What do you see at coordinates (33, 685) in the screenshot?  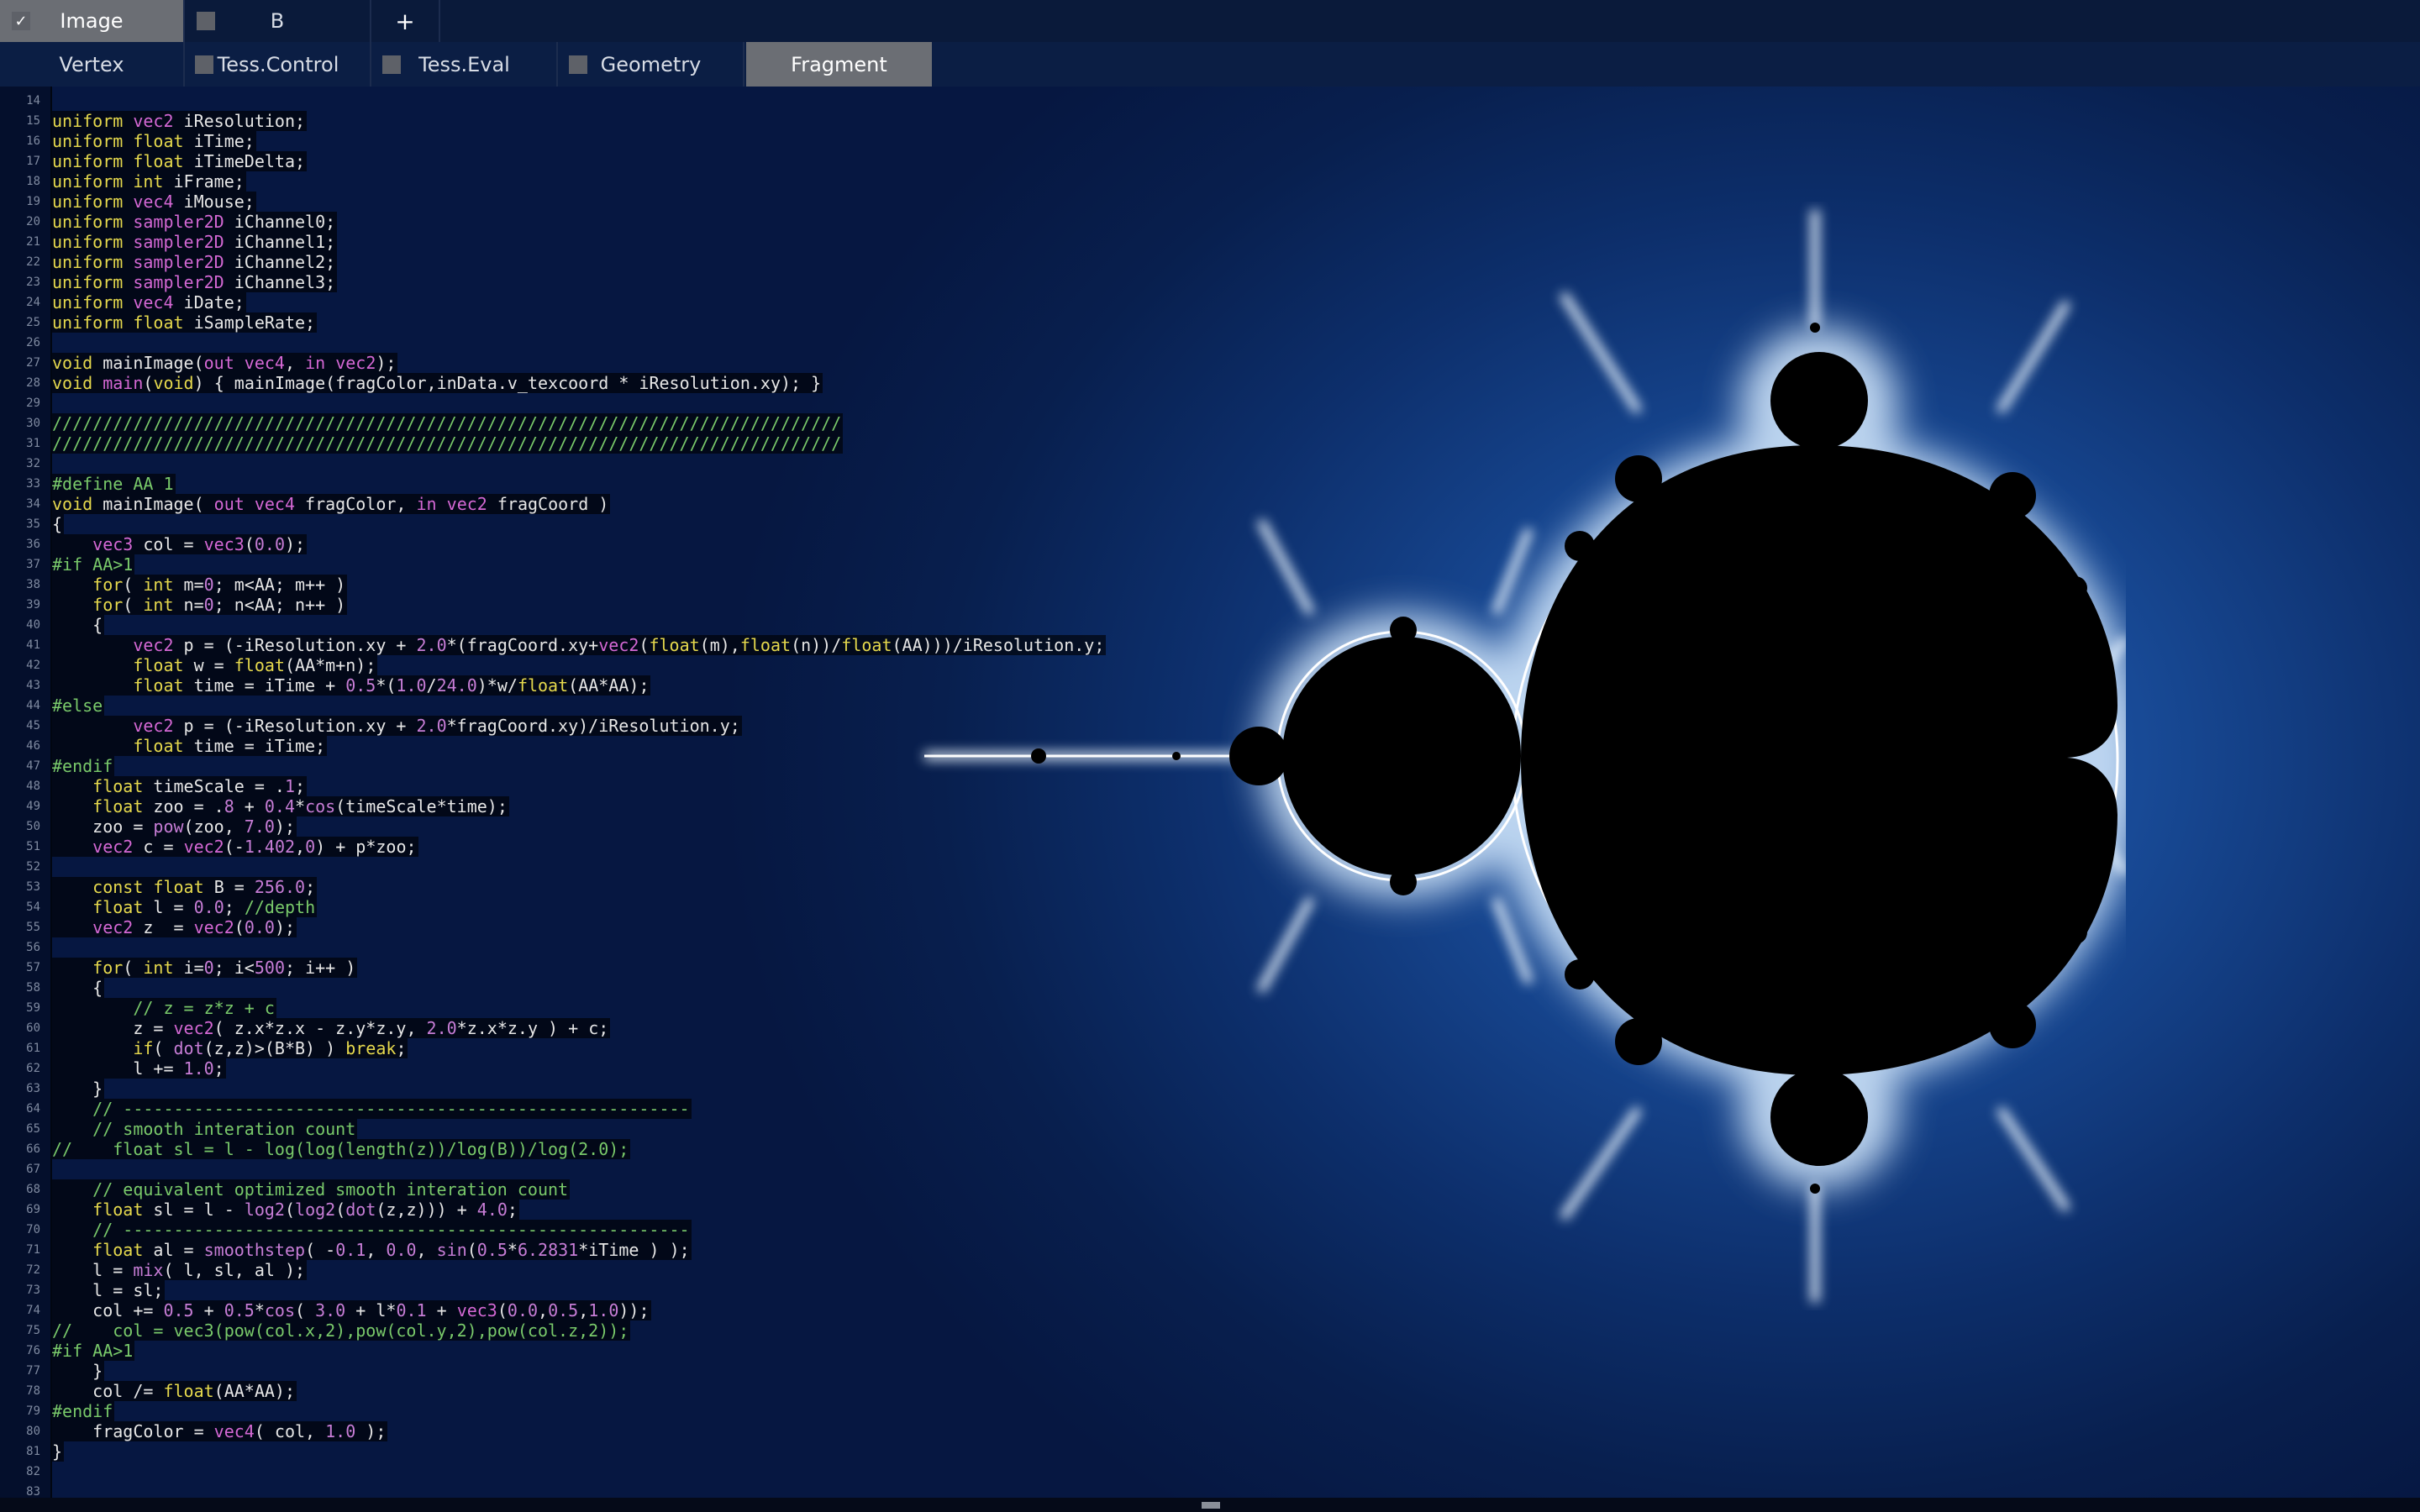 I see `line-number: 43` at bounding box center [33, 685].